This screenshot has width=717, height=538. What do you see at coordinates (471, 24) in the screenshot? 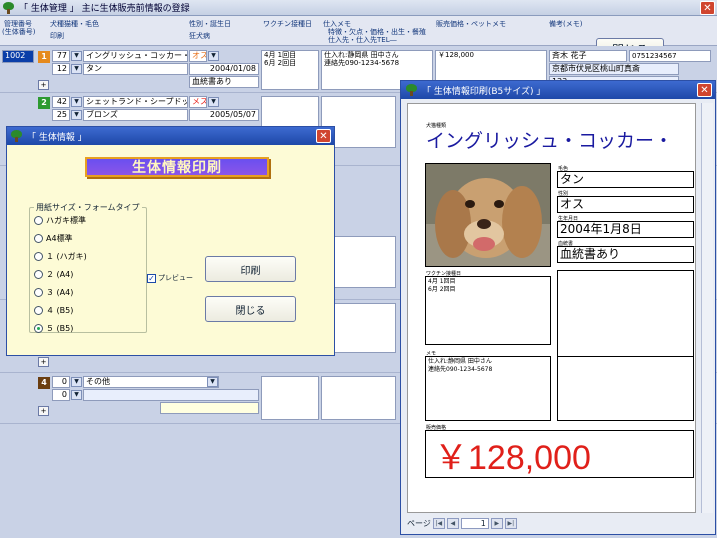
I see `header-sale: 販売価格・ペットメモ` at bounding box center [471, 24].